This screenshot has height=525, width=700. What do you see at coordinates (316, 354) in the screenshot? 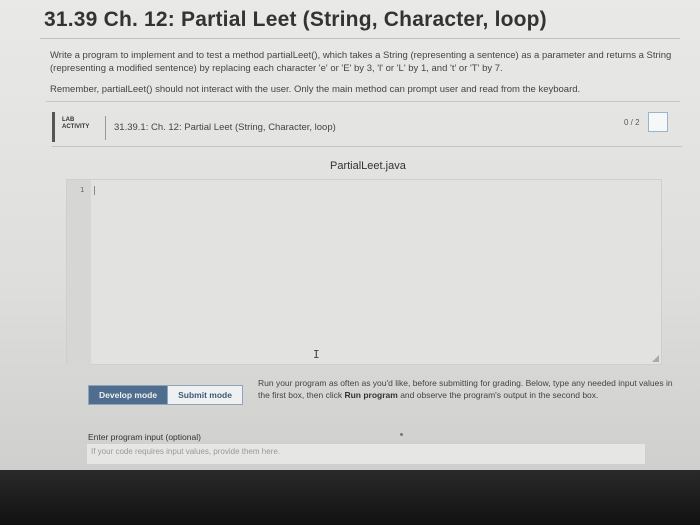
I see `ibeam-cursor-icon: I` at bounding box center [316, 354].